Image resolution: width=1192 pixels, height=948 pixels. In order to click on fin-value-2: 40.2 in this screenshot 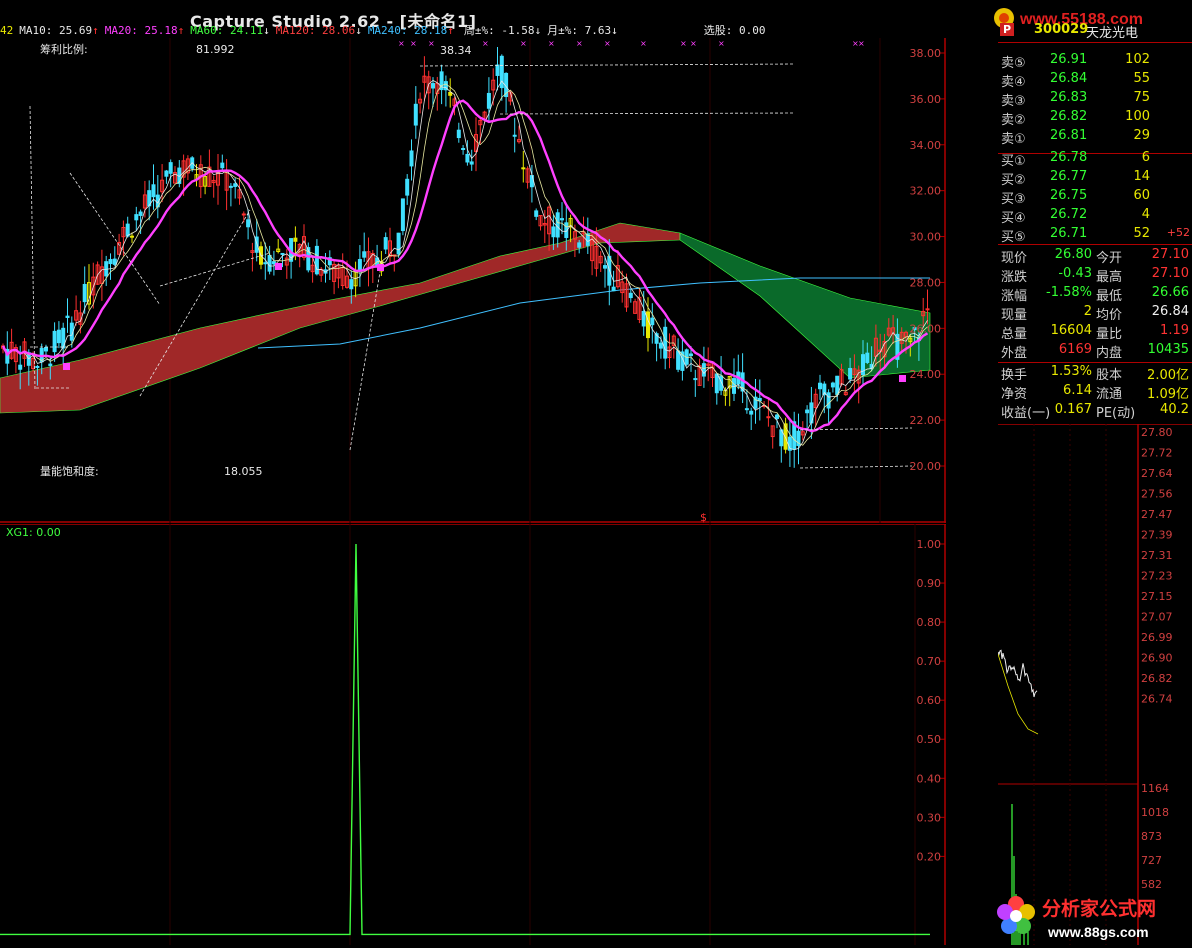, I will do `click(1174, 409)`.